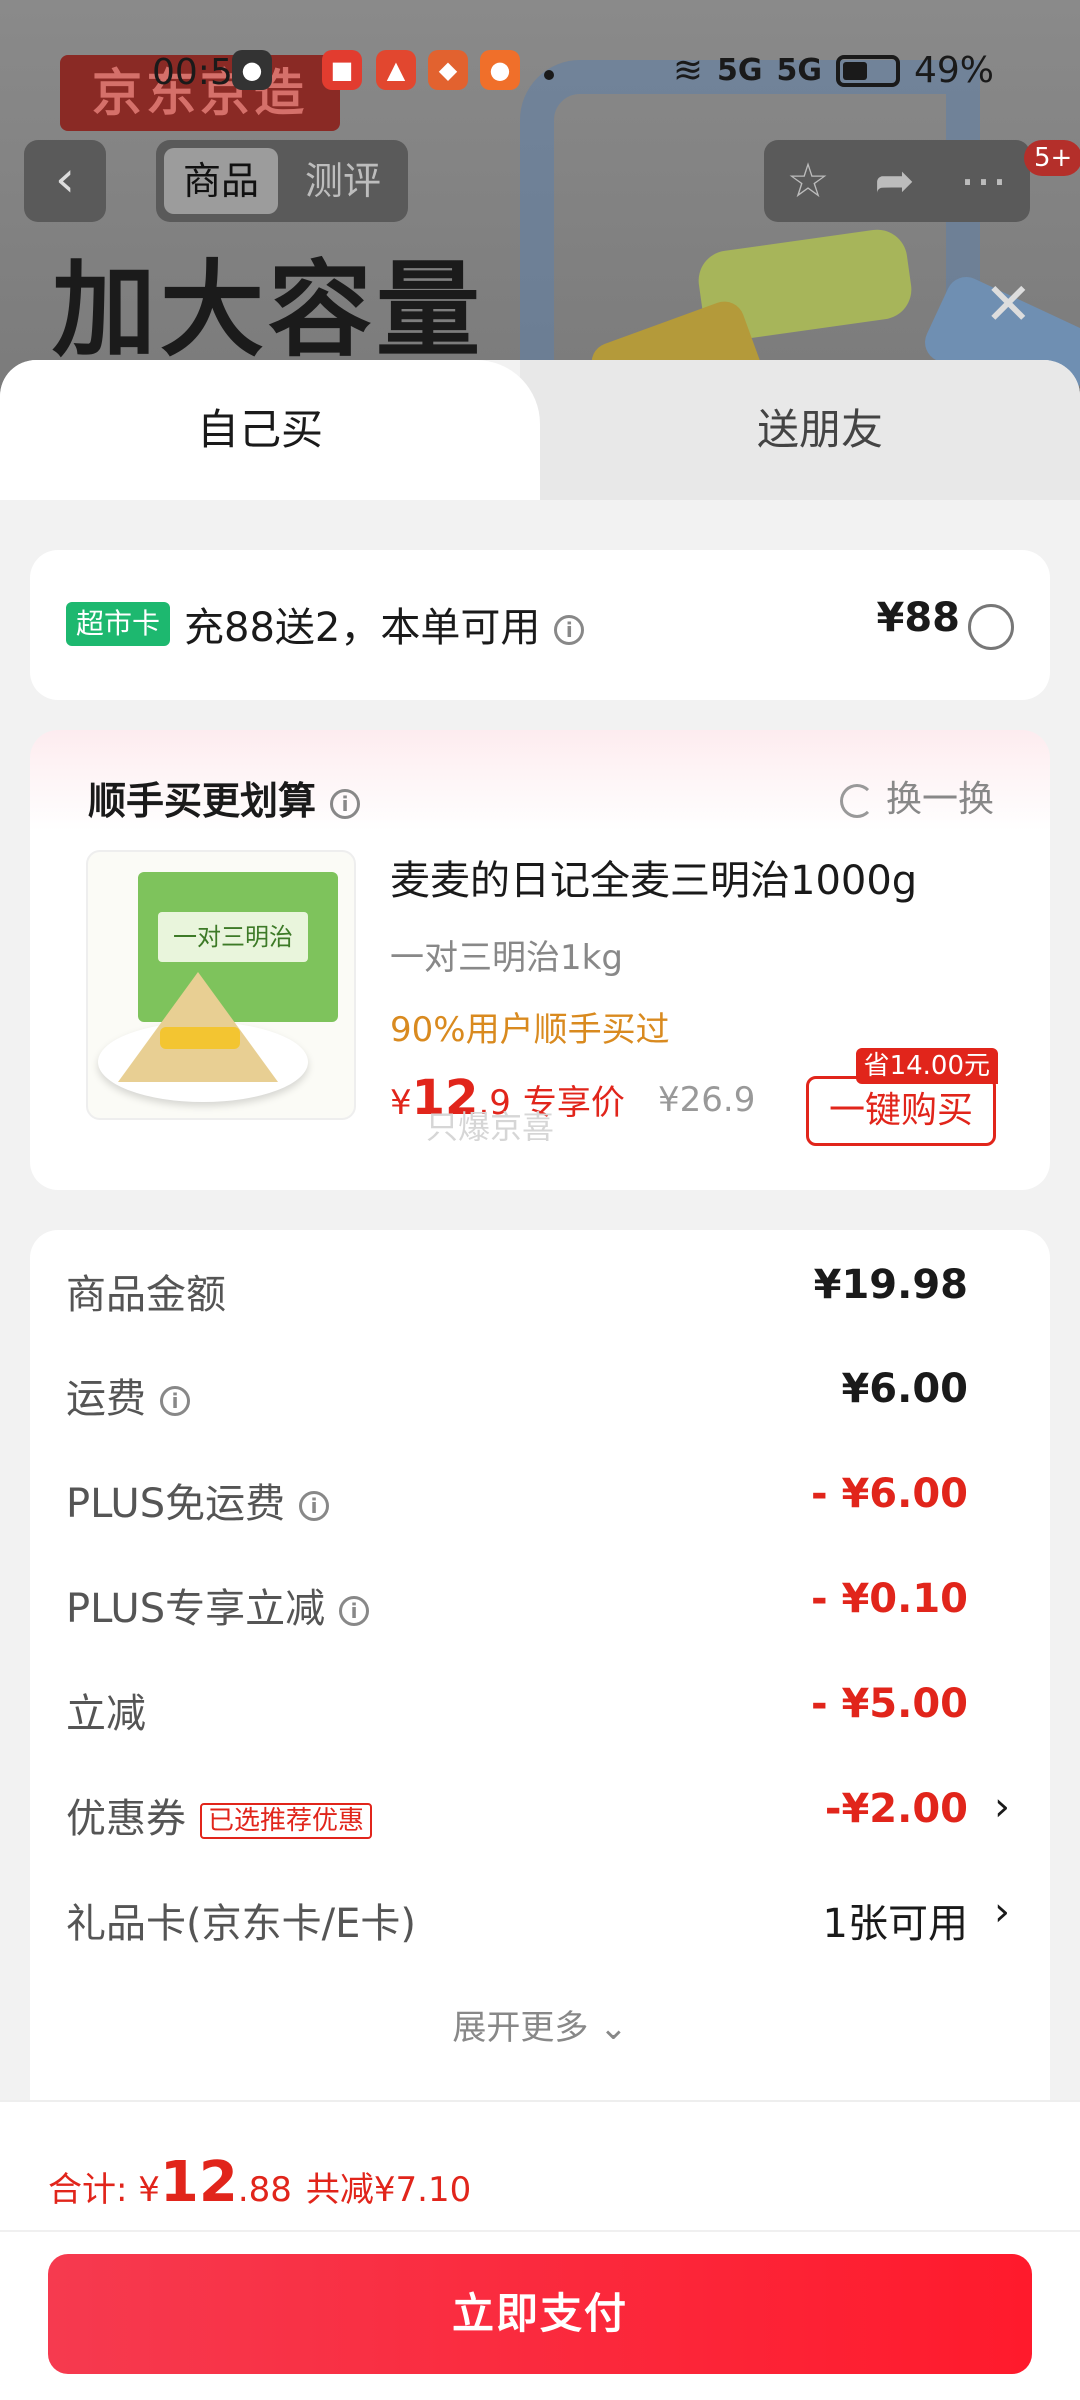 Image resolution: width=1080 pixels, height=2400 pixels. What do you see at coordinates (388, 2190) in the screenshot?
I see `total-savings: 共减¥7.10` at bounding box center [388, 2190].